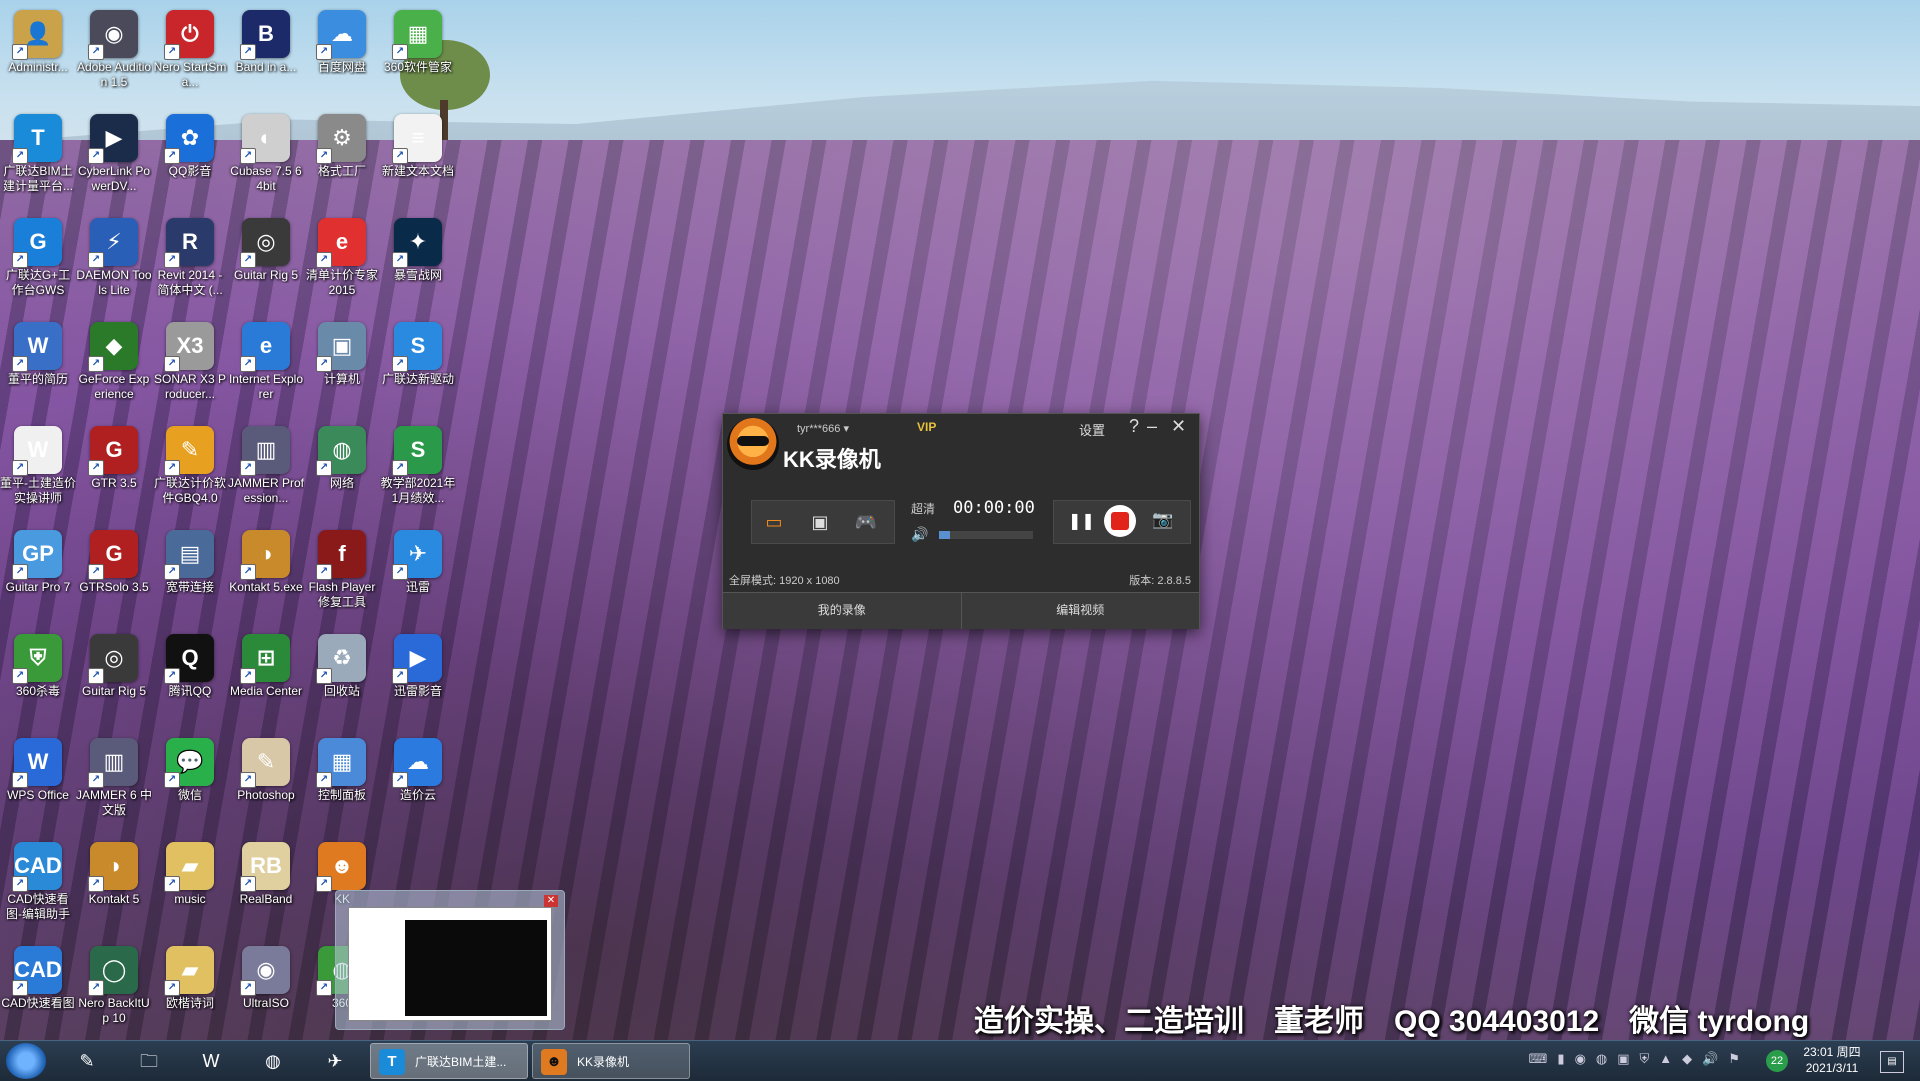 The height and width of the screenshot is (1081, 1920). Describe the element at coordinates (190, 994) in the screenshot. I see `desktop-icon: ▰ ↗ 欧楷诗词` at that location.